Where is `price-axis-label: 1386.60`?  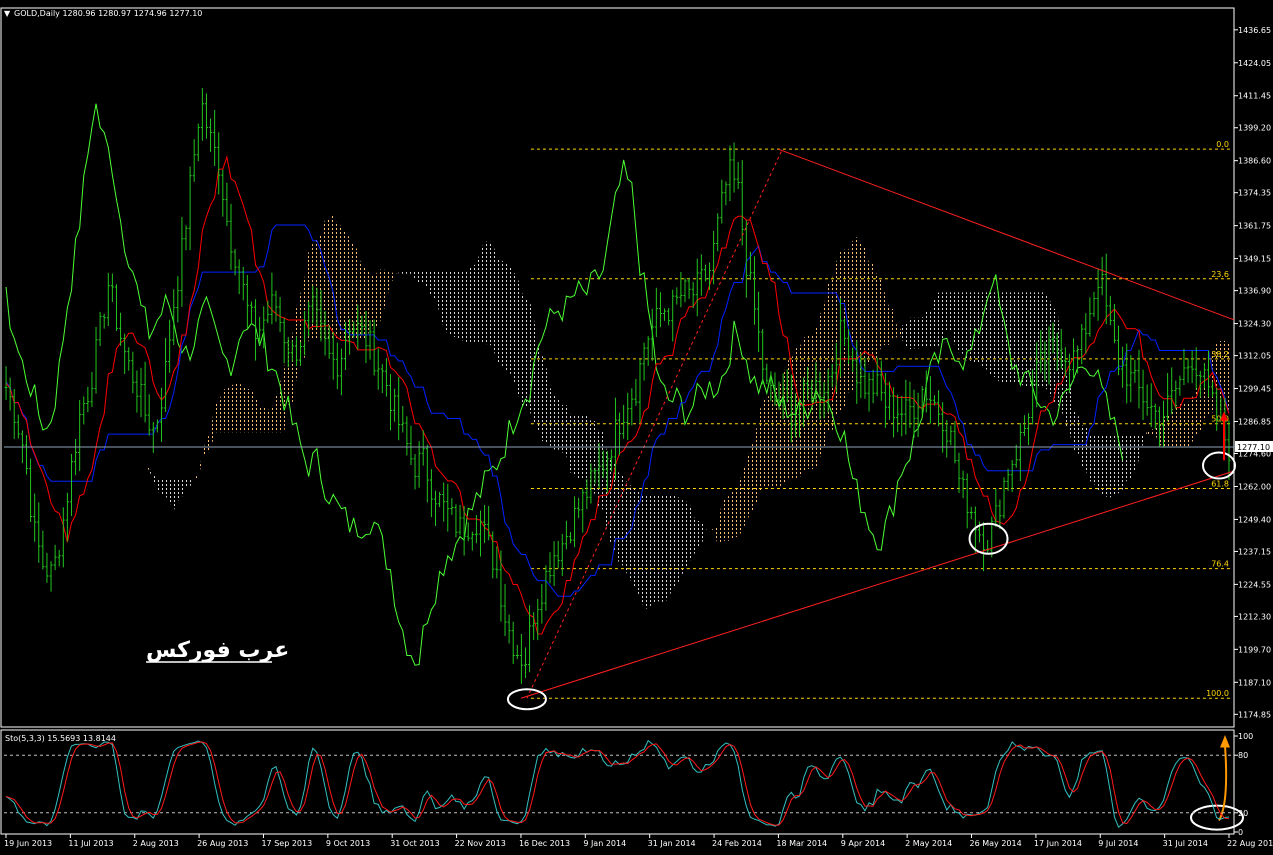
price-axis-label: 1386.60 is located at coordinates (1254, 161).